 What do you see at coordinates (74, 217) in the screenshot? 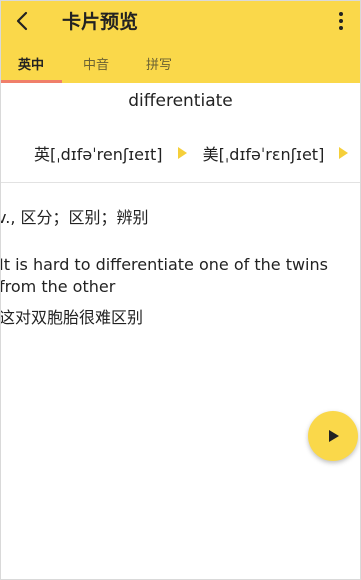
I see `word-meaning: v., 区分；区别；辨别` at bounding box center [74, 217].